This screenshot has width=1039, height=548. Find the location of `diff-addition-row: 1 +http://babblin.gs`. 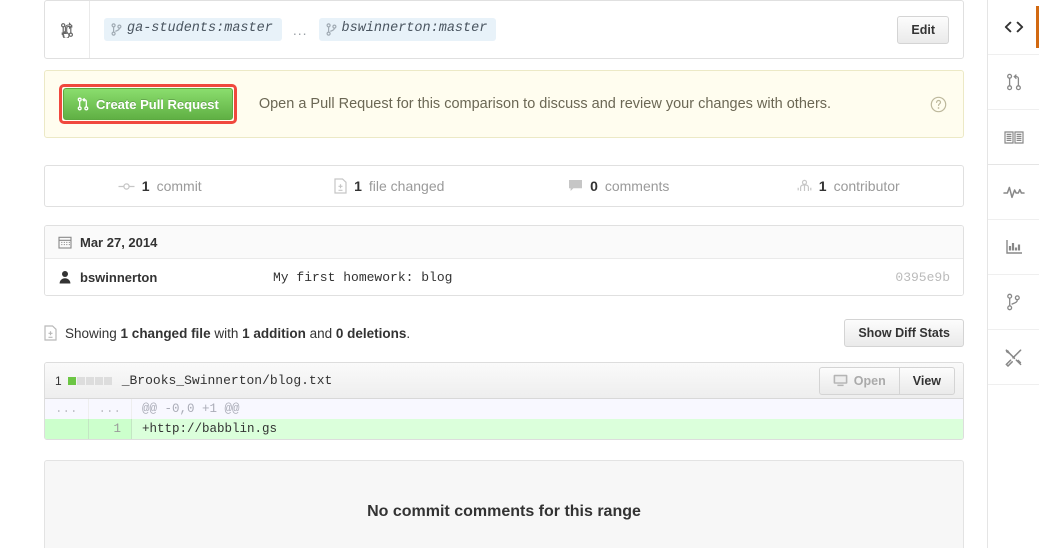

diff-addition-row: 1 +http://babblin.gs is located at coordinates (504, 429).